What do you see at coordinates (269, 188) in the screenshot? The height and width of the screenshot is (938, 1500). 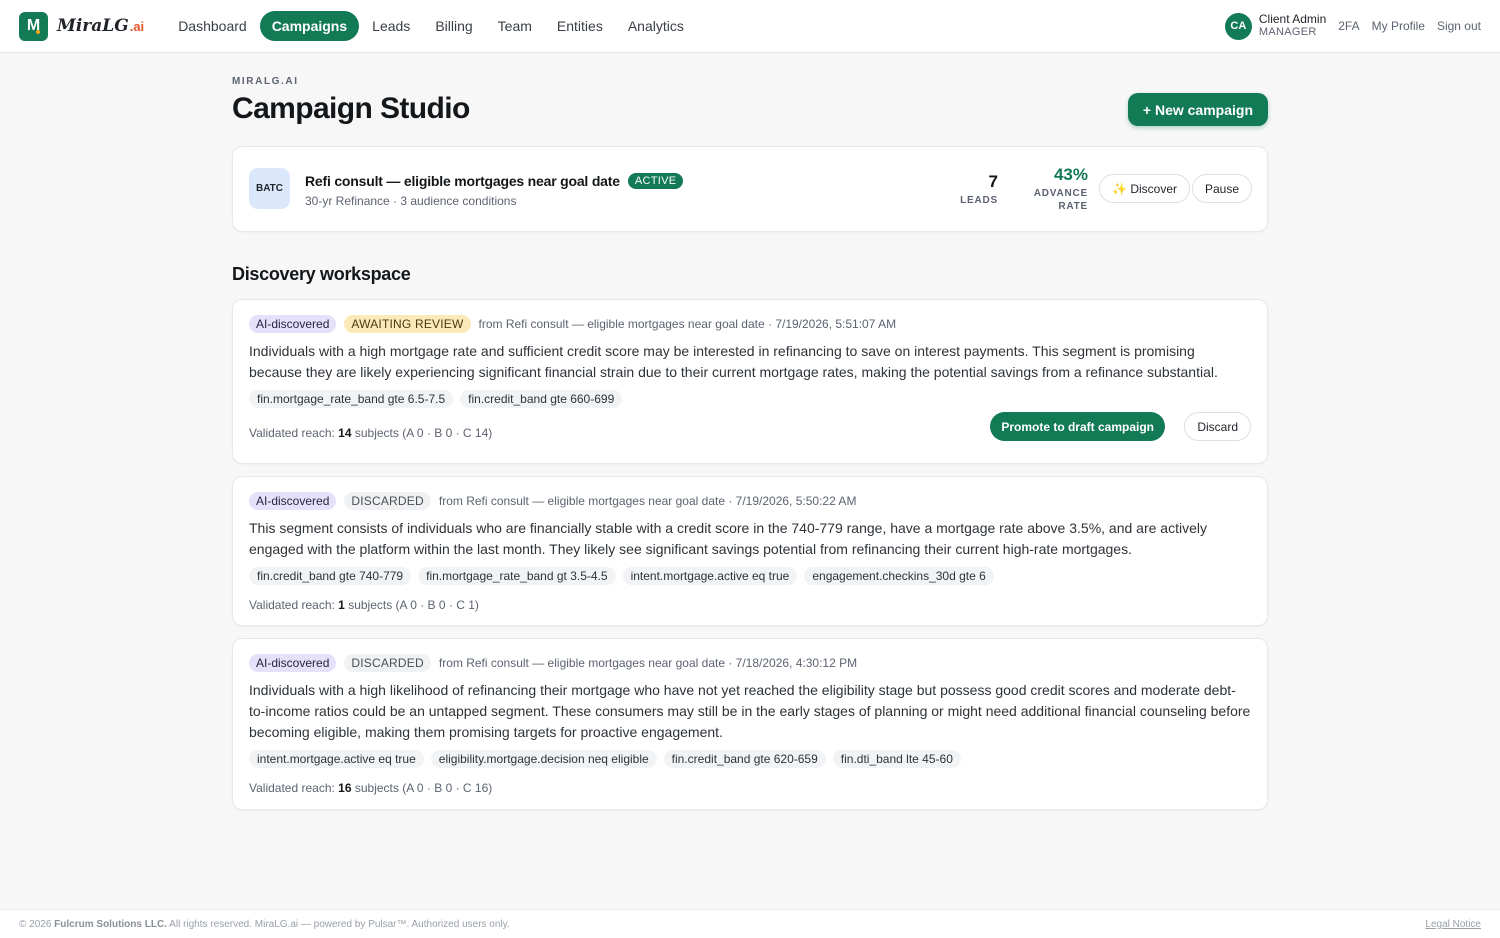 I see `campaign-code-badge: BATC` at bounding box center [269, 188].